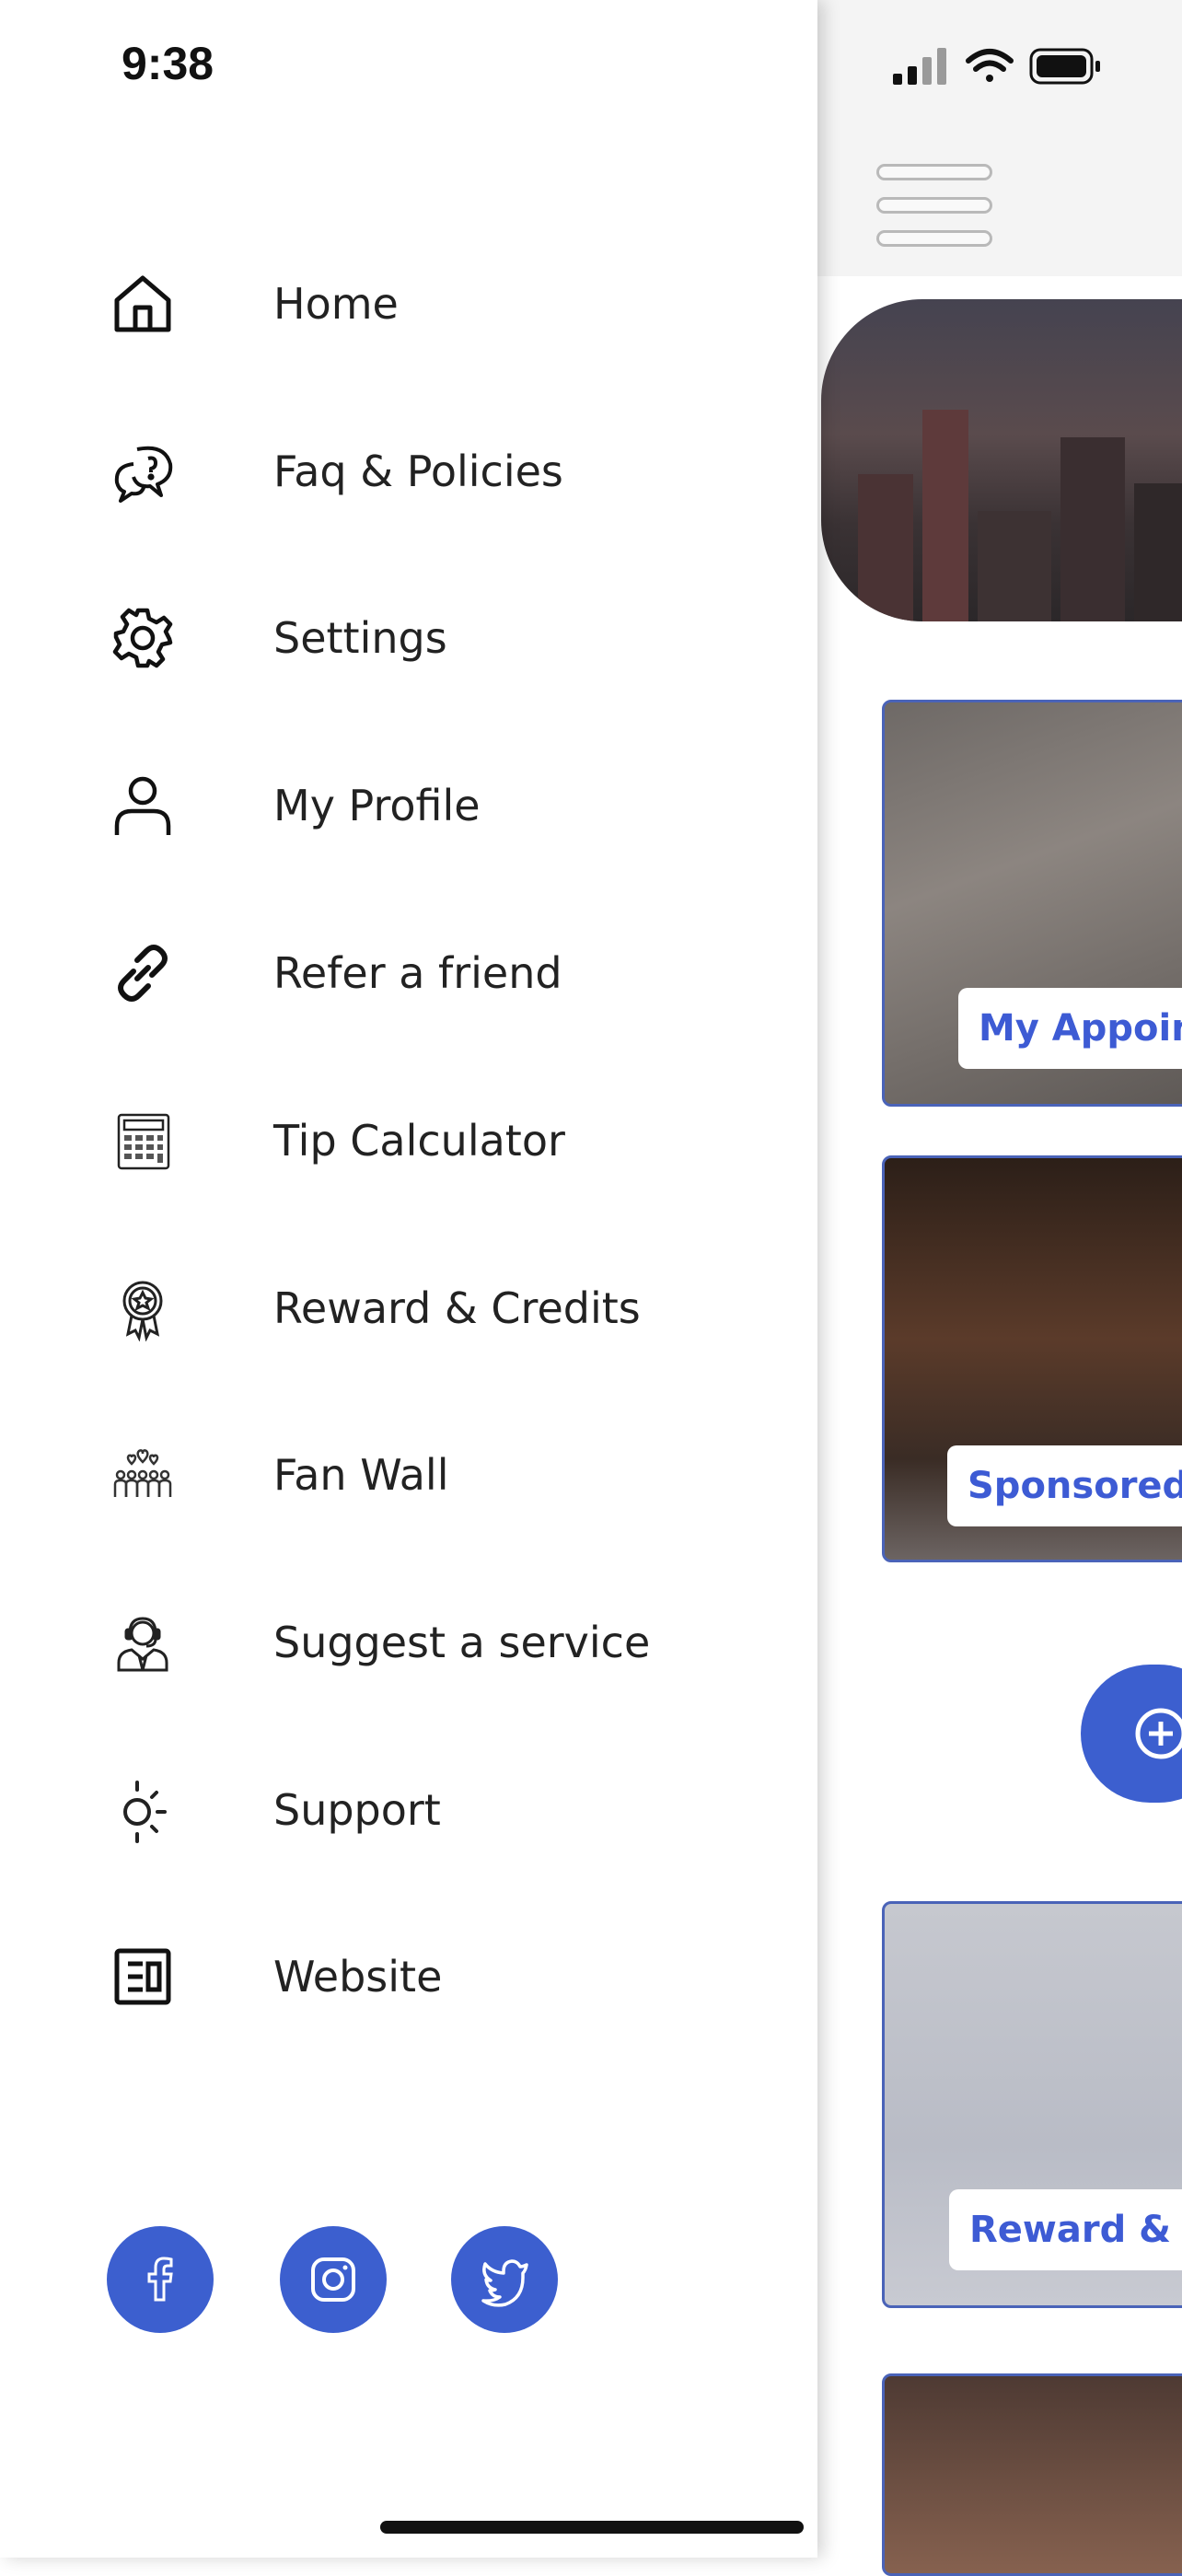 This screenshot has width=1182, height=2576. Describe the element at coordinates (1131, 1734) in the screenshot. I see `add-button` at that location.